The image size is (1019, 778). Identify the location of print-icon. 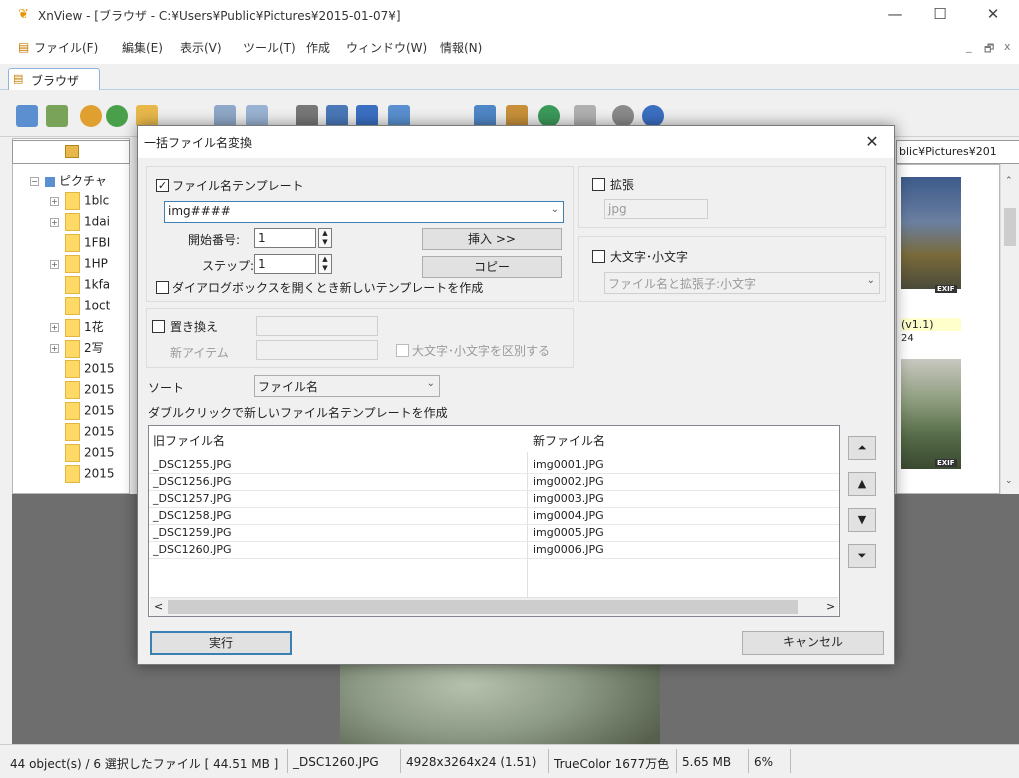
(337, 116).